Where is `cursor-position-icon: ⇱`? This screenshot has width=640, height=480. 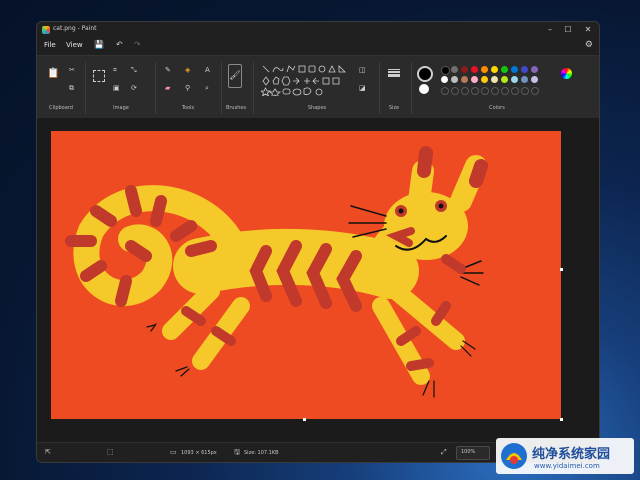 cursor-position-icon: ⇱ is located at coordinates (48, 452).